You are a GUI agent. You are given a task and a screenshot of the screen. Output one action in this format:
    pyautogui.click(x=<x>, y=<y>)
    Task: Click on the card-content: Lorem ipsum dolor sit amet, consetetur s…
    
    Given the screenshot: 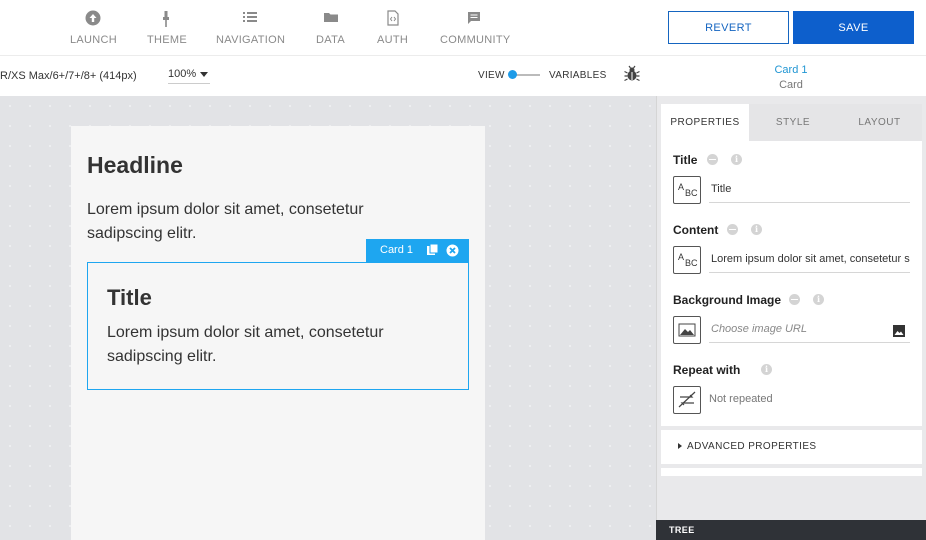 What is the action you would take?
    pyautogui.click(x=245, y=344)
    